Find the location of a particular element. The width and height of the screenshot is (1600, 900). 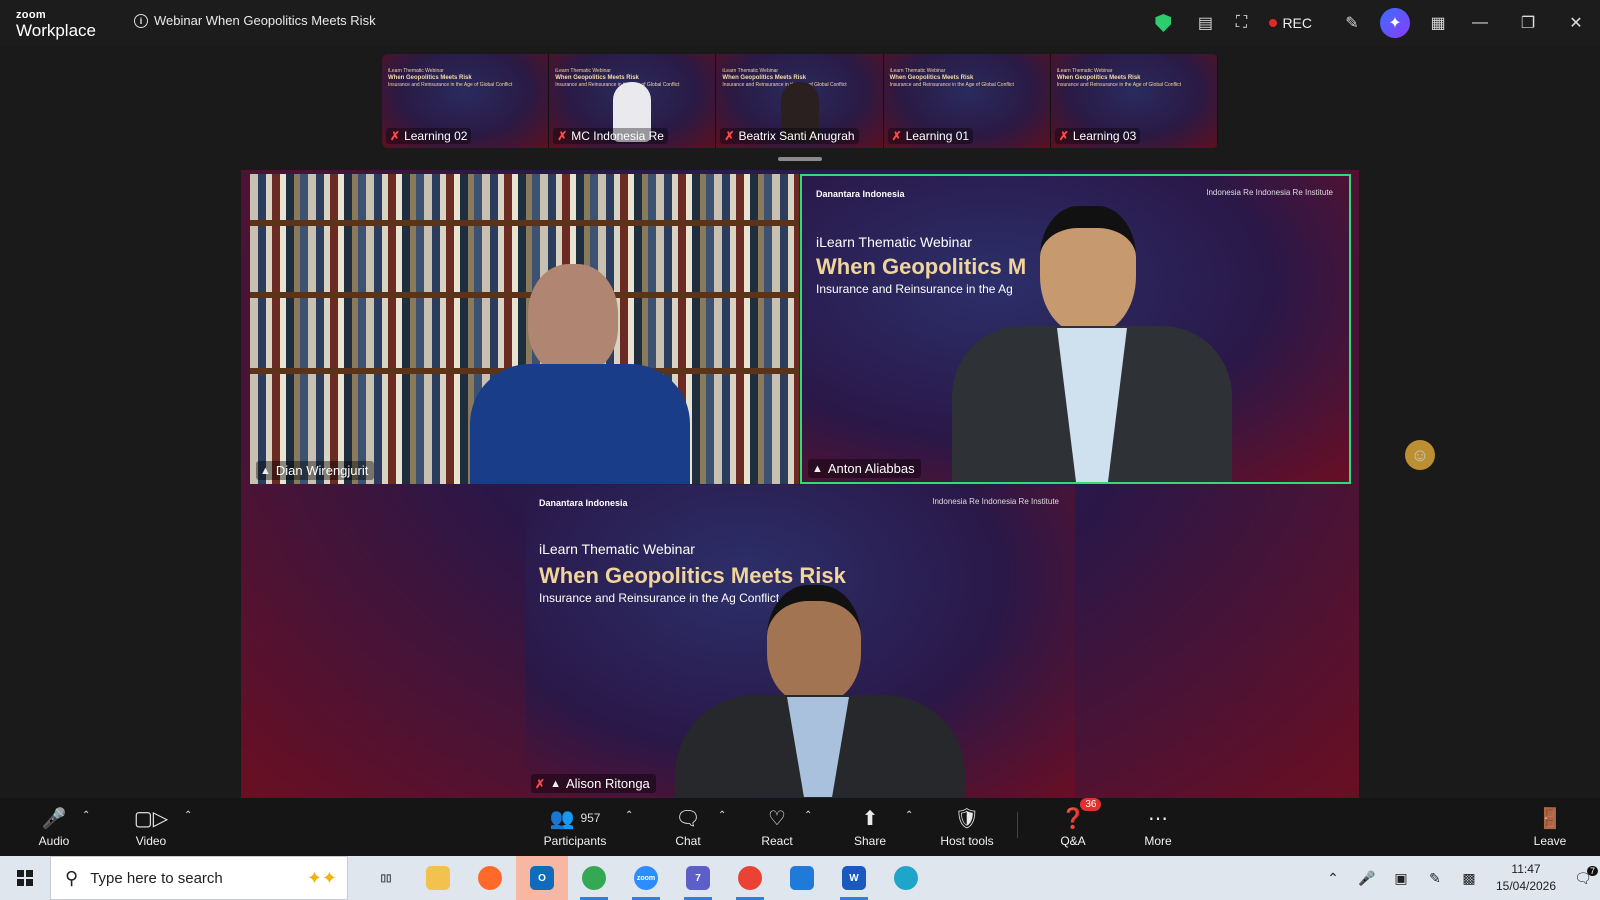

word-icon: W is located at coordinates (854, 878).